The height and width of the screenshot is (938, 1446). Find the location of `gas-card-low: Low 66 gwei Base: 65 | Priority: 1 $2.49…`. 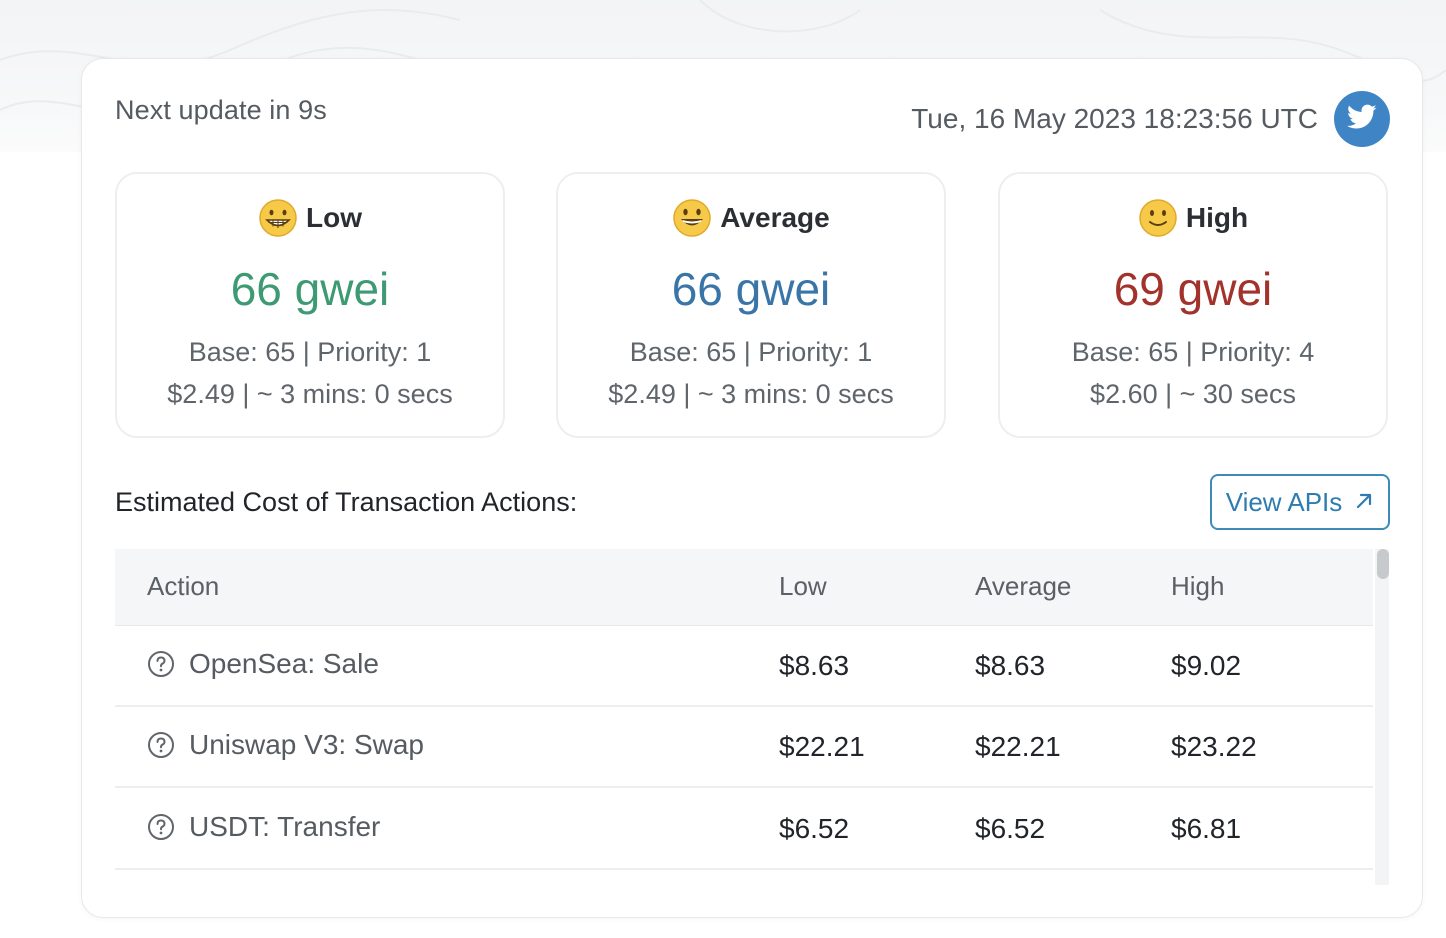

gas-card-low: Low 66 gwei Base: 65 | Priority: 1 $2.49… is located at coordinates (310, 305).